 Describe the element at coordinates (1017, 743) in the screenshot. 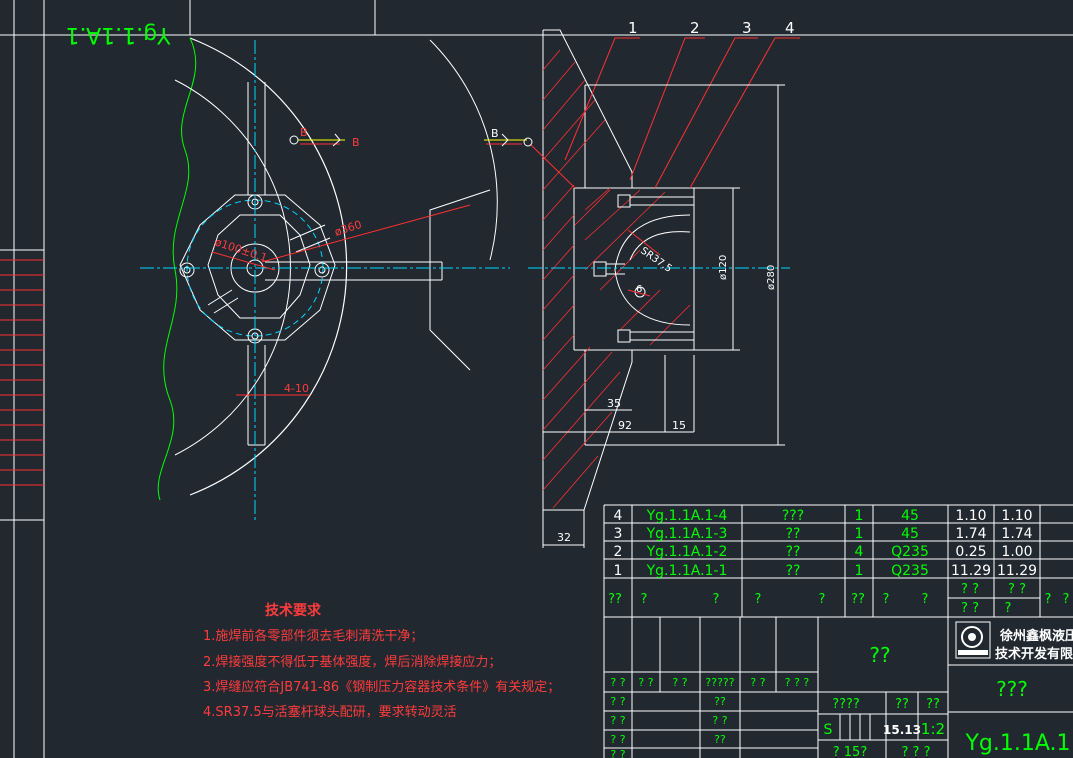

I see `drawing-code: Yg.1.1A.1` at that location.